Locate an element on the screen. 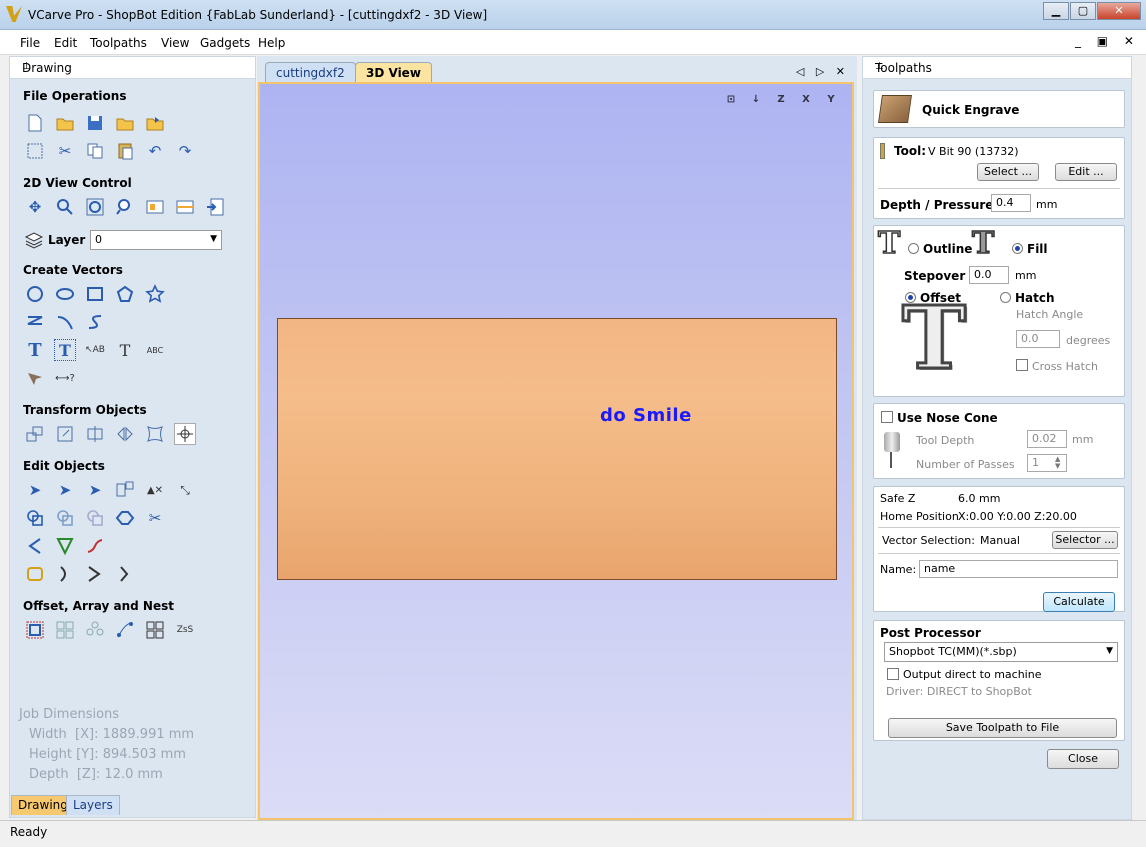 The image size is (1146, 847). join-vectors-icon is located at coordinates (125, 518).